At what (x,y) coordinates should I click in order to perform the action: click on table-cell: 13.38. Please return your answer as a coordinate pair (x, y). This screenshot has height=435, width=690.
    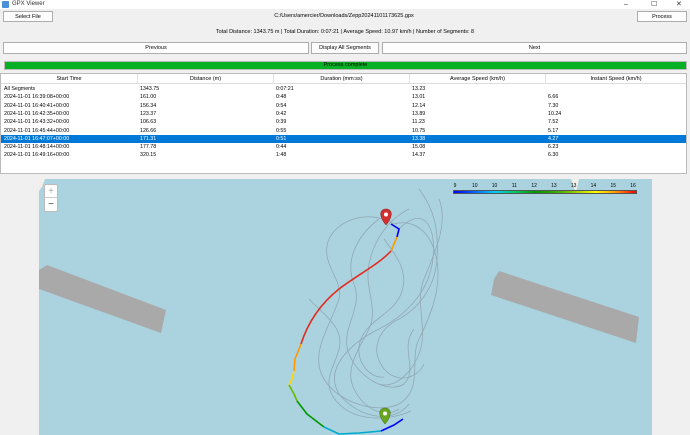
    Looking at the image, I should click on (419, 138).